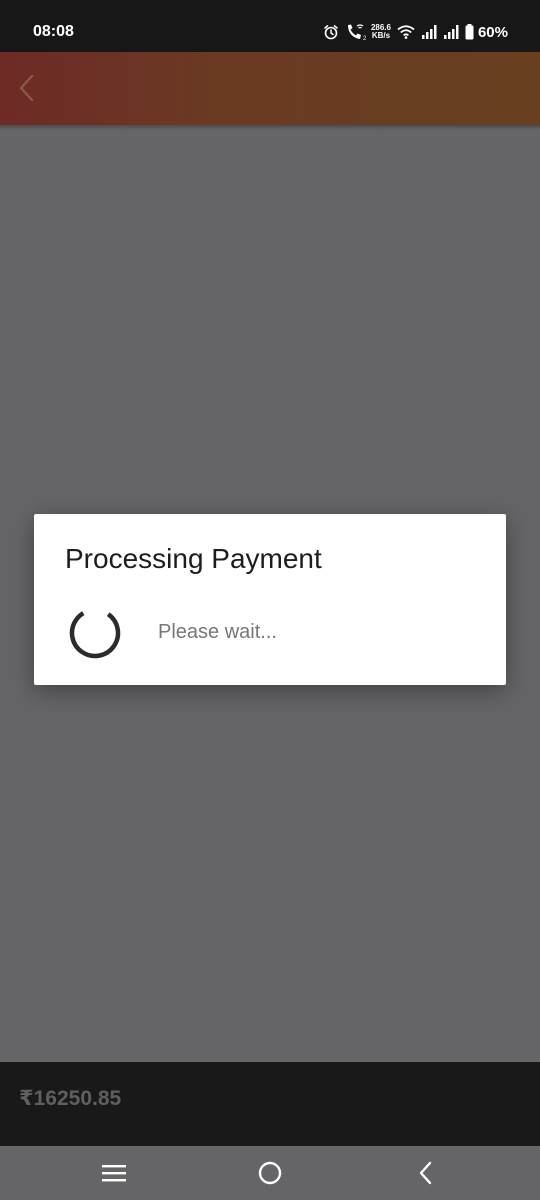 The image size is (540, 1200). What do you see at coordinates (70, 1098) in the screenshot?
I see `payment-amount: ₹16250.85` at bounding box center [70, 1098].